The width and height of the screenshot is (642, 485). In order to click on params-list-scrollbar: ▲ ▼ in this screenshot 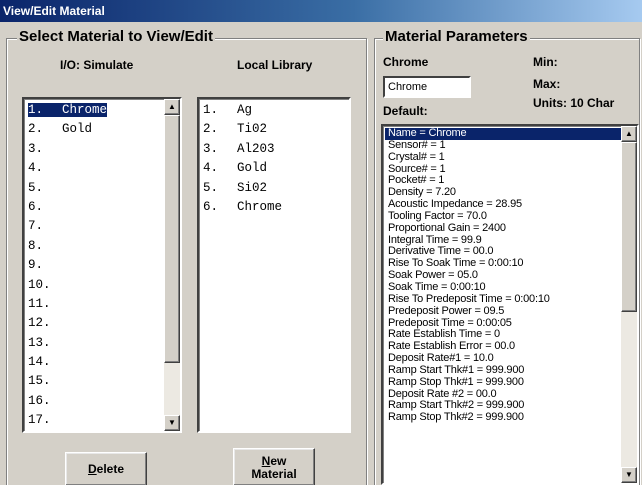, I will do `click(629, 304)`.